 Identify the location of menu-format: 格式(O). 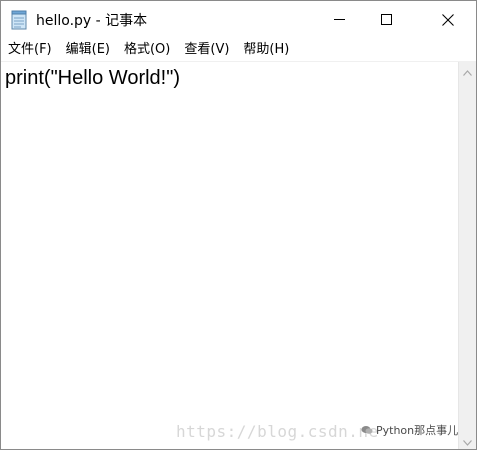
(147, 50).